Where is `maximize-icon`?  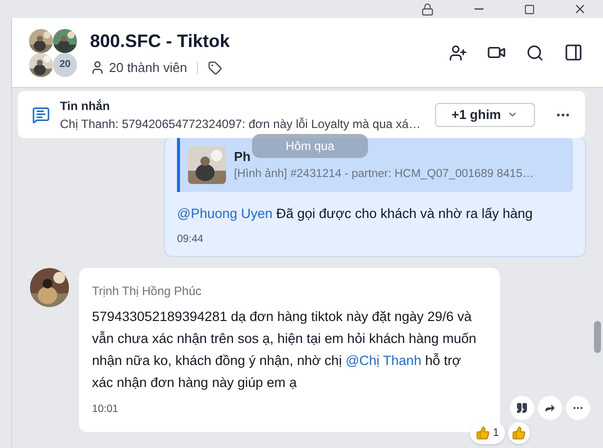 maximize-icon is located at coordinates (529, 9).